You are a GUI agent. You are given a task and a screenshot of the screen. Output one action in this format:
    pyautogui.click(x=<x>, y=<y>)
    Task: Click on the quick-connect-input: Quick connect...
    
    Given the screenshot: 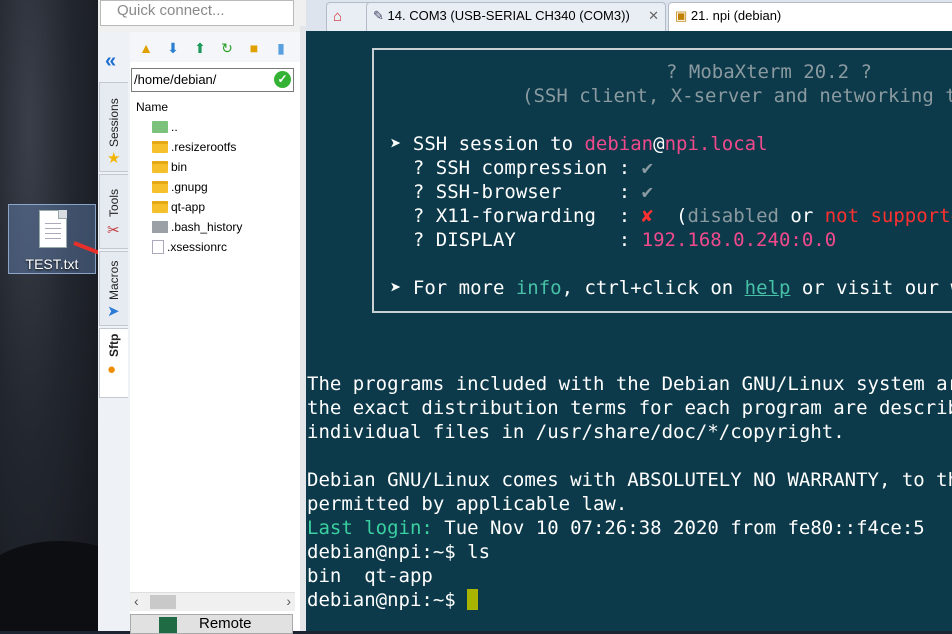 What is the action you would take?
    pyautogui.click(x=197, y=13)
    